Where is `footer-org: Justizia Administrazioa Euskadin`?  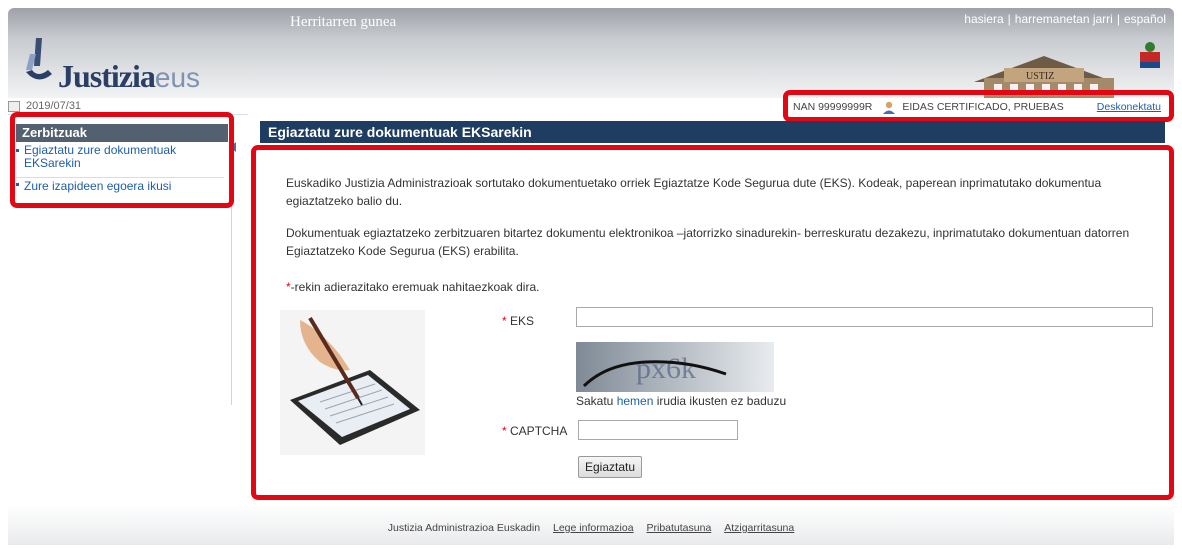 footer-org: Justizia Administrazioa Euskadin is located at coordinates (464, 528).